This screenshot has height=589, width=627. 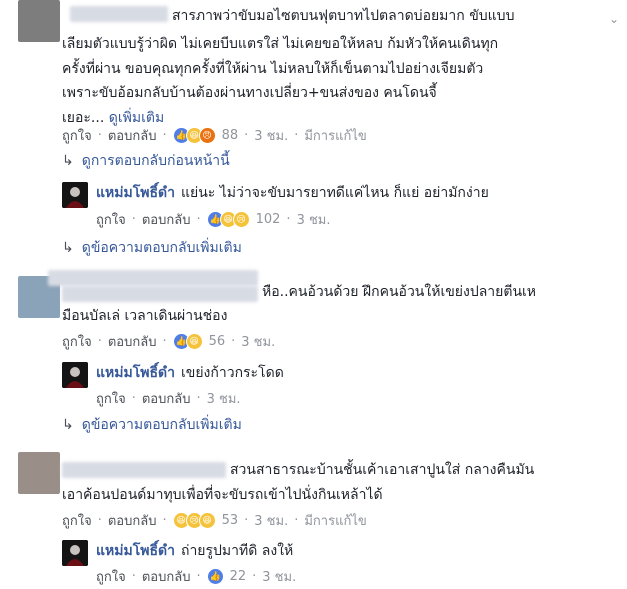 I want to click on reply-actions: ถูกใจ · ตอบกลับ · 👍 22 · 3 ชม., so click(x=196, y=576).